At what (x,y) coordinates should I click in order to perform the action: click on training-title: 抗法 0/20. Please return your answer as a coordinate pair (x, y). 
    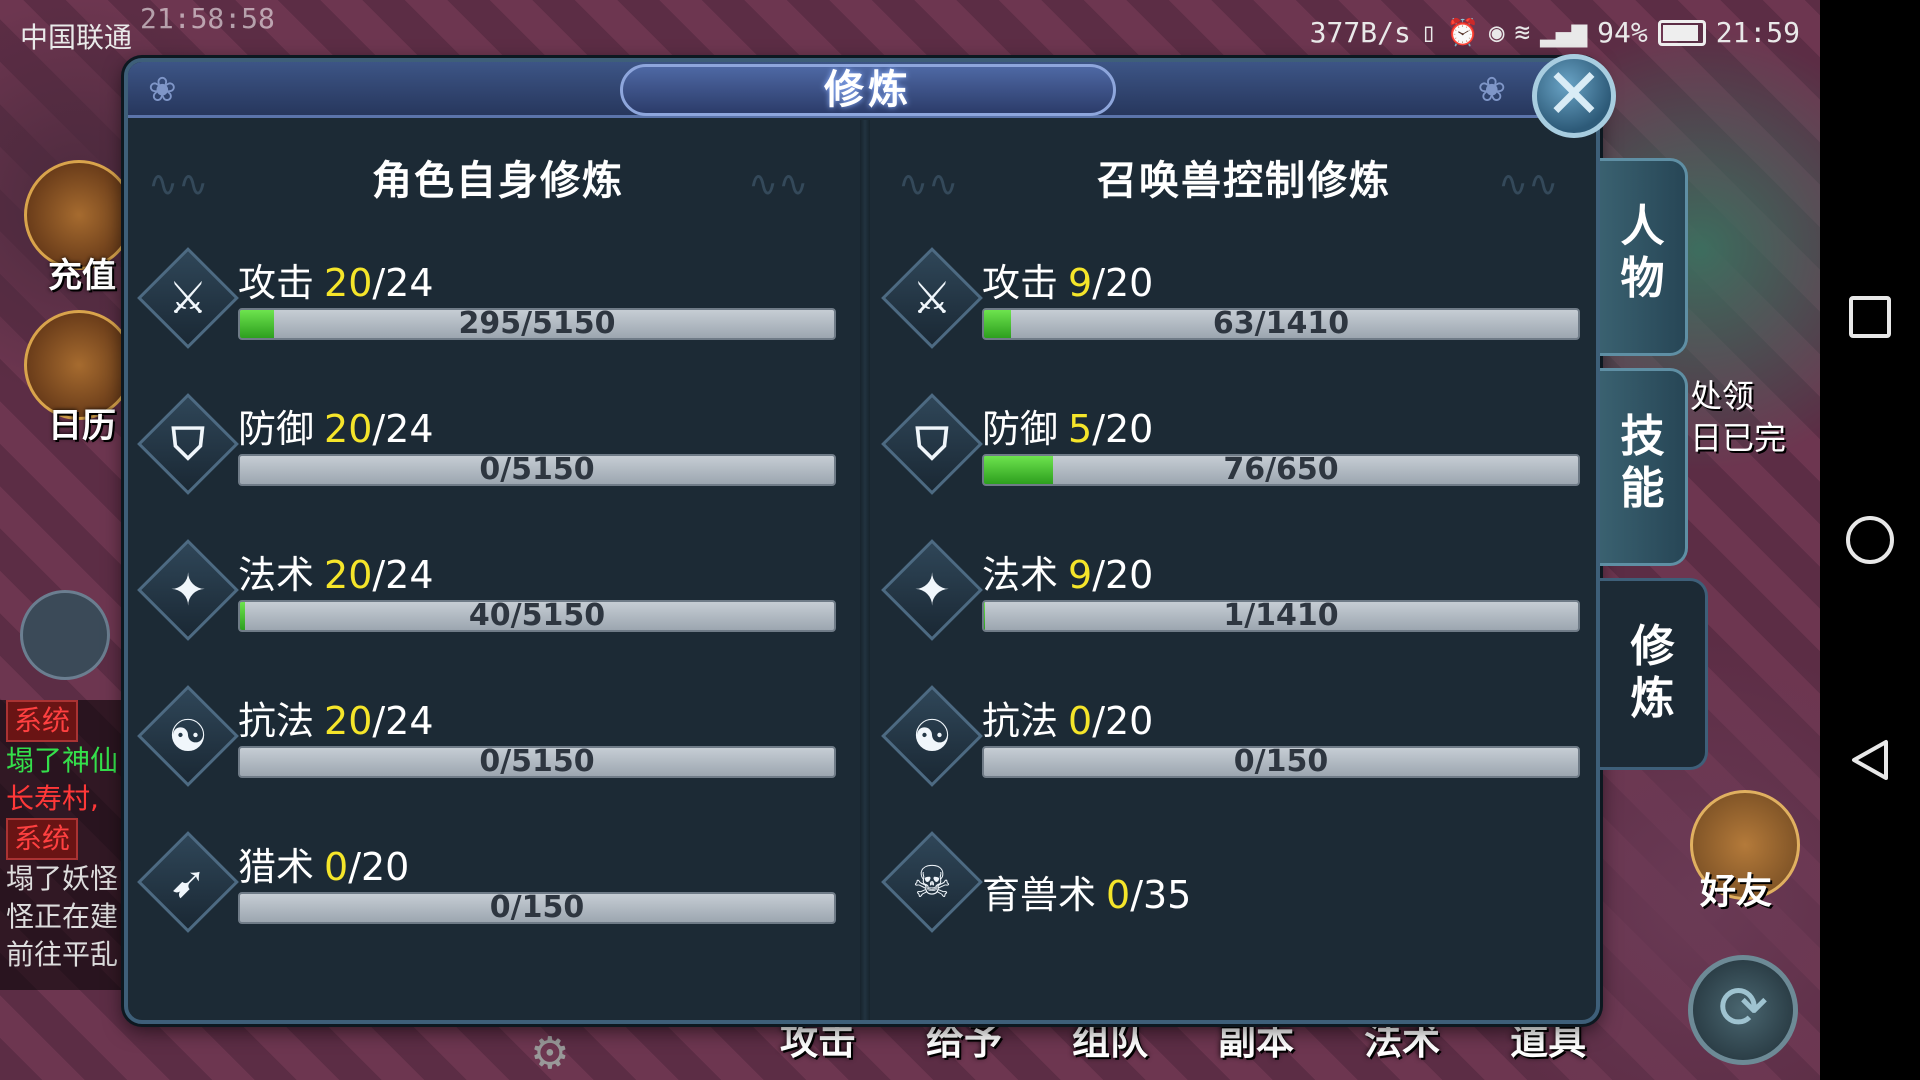
    Looking at the image, I should click on (1067, 717).